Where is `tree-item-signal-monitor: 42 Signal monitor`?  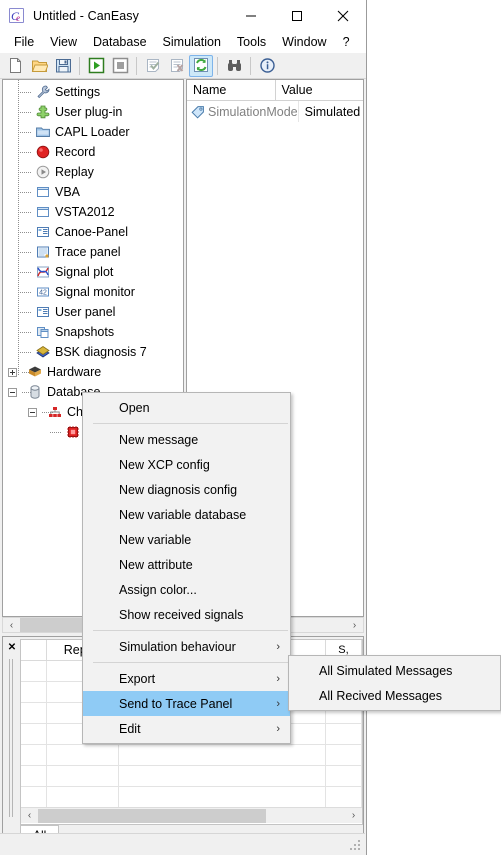
tree-item-signal-monitor: 42 Signal monitor is located at coordinates (93, 292).